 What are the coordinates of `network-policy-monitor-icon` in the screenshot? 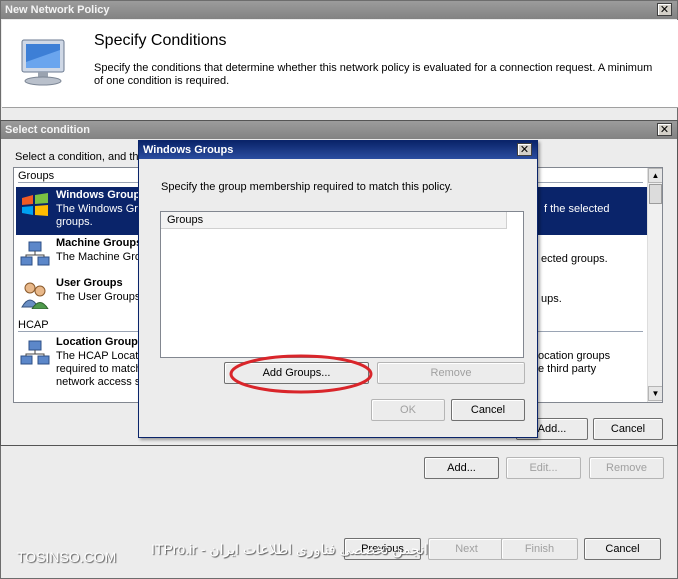 It's located at (43, 62).